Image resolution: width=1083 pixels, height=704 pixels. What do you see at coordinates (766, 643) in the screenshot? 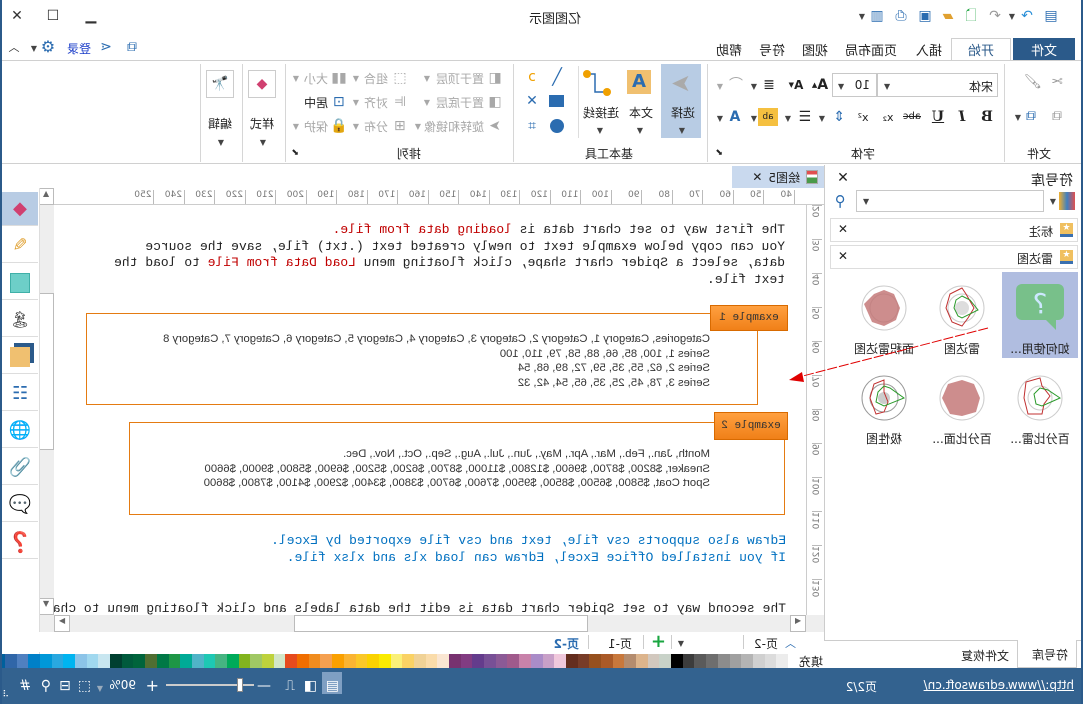
I see `current-page-label: 页-2` at bounding box center [766, 643].